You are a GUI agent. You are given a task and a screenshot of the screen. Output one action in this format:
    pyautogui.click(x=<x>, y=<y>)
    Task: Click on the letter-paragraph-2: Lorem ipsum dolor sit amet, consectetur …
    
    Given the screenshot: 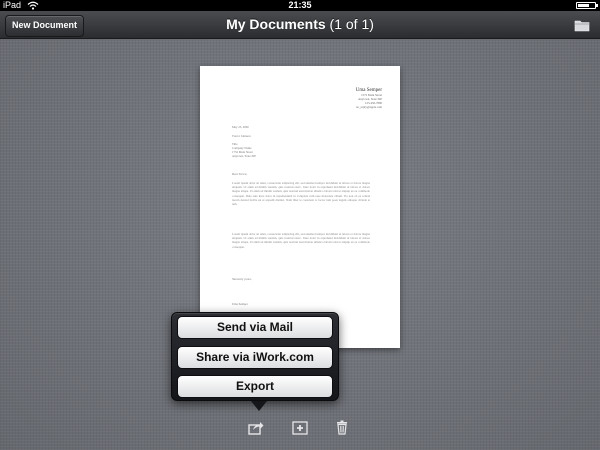 What is the action you would take?
    pyautogui.click(x=301, y=240)
    